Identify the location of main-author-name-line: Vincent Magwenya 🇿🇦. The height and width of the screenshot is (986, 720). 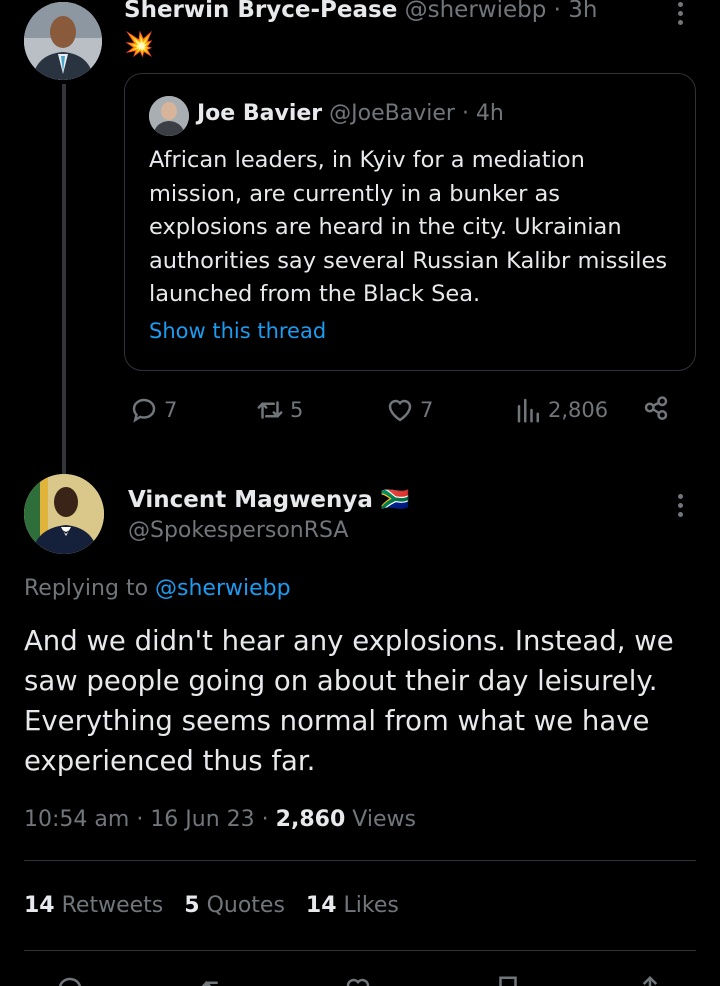
(269, 499).